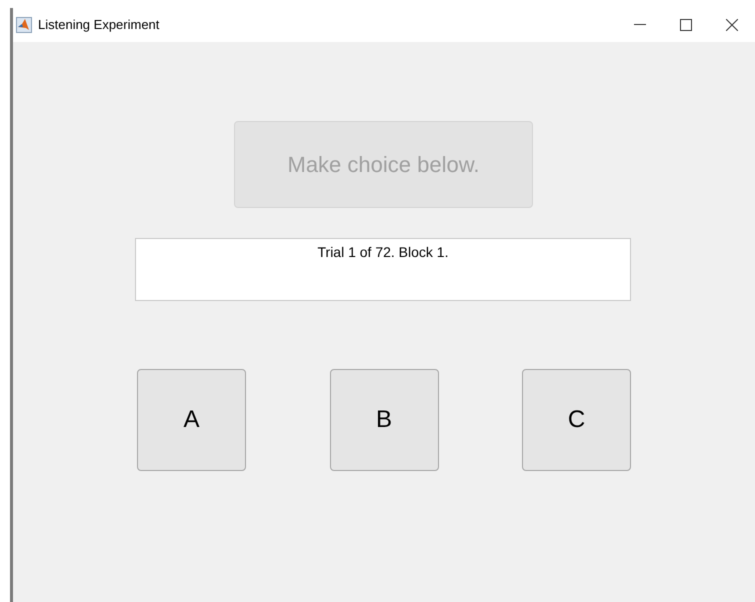  What do you see at coordinates (686, 25) in the screenshot?
I see `maximize-icon` at bounding box center [686, 25].